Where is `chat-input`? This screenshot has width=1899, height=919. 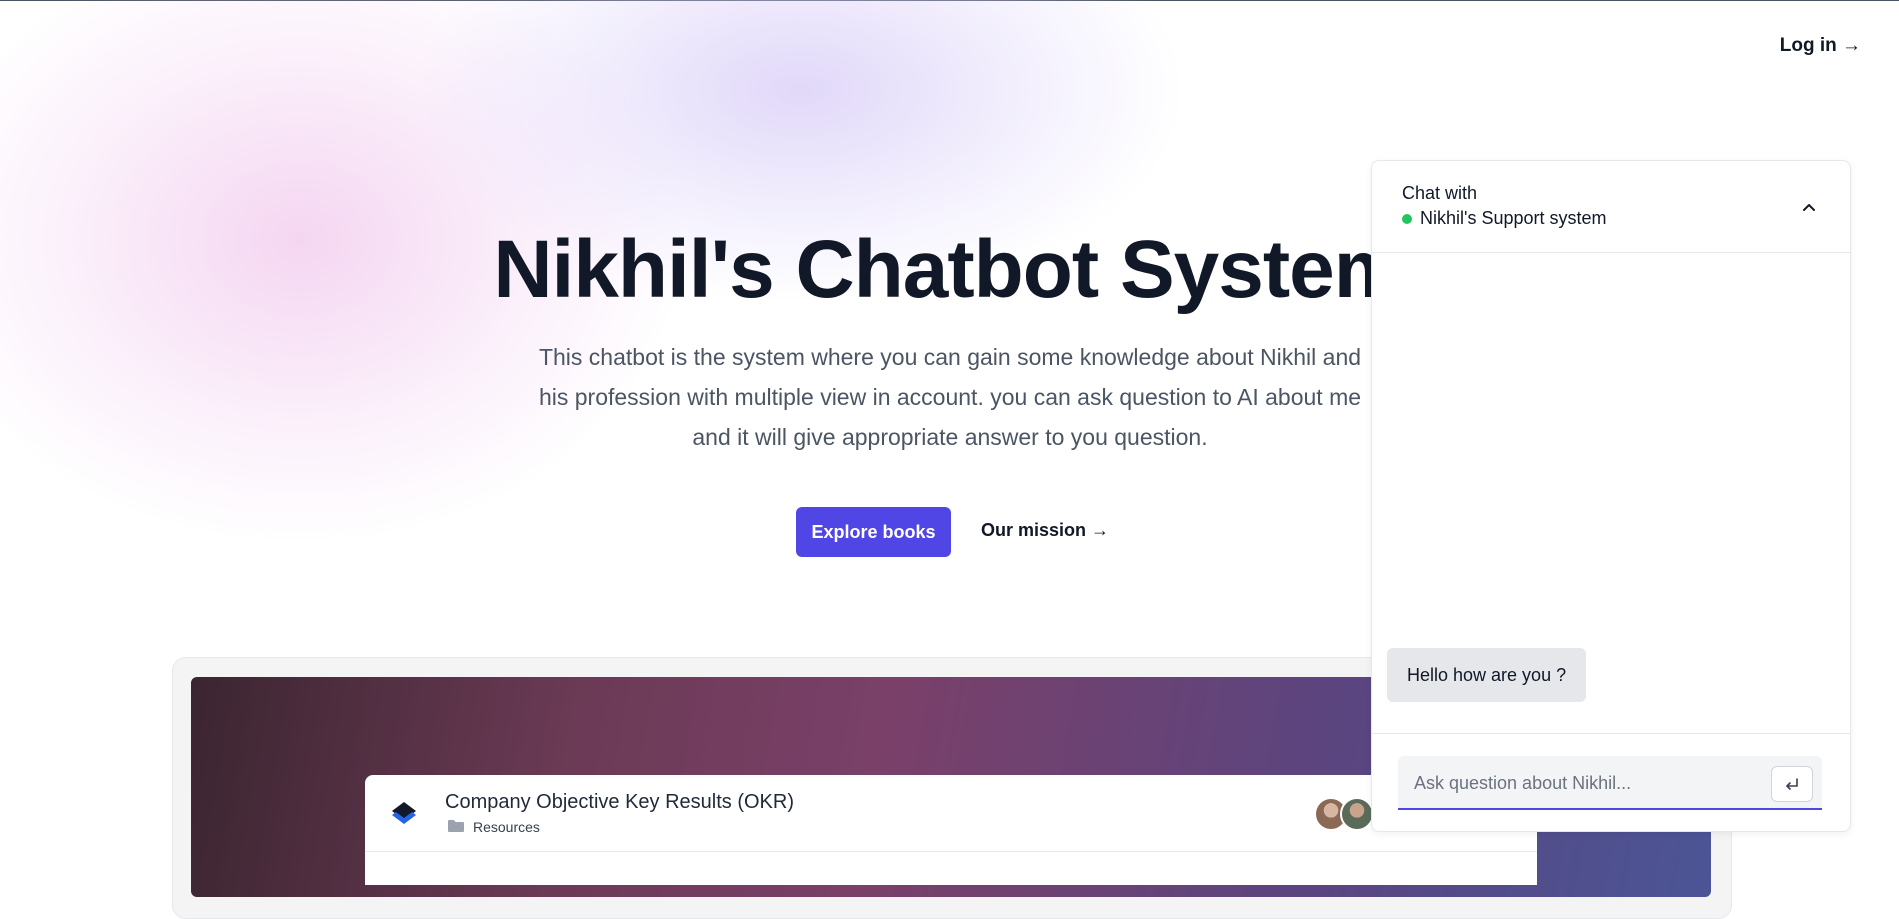 chat-input is located at coordinates (1584, 783).